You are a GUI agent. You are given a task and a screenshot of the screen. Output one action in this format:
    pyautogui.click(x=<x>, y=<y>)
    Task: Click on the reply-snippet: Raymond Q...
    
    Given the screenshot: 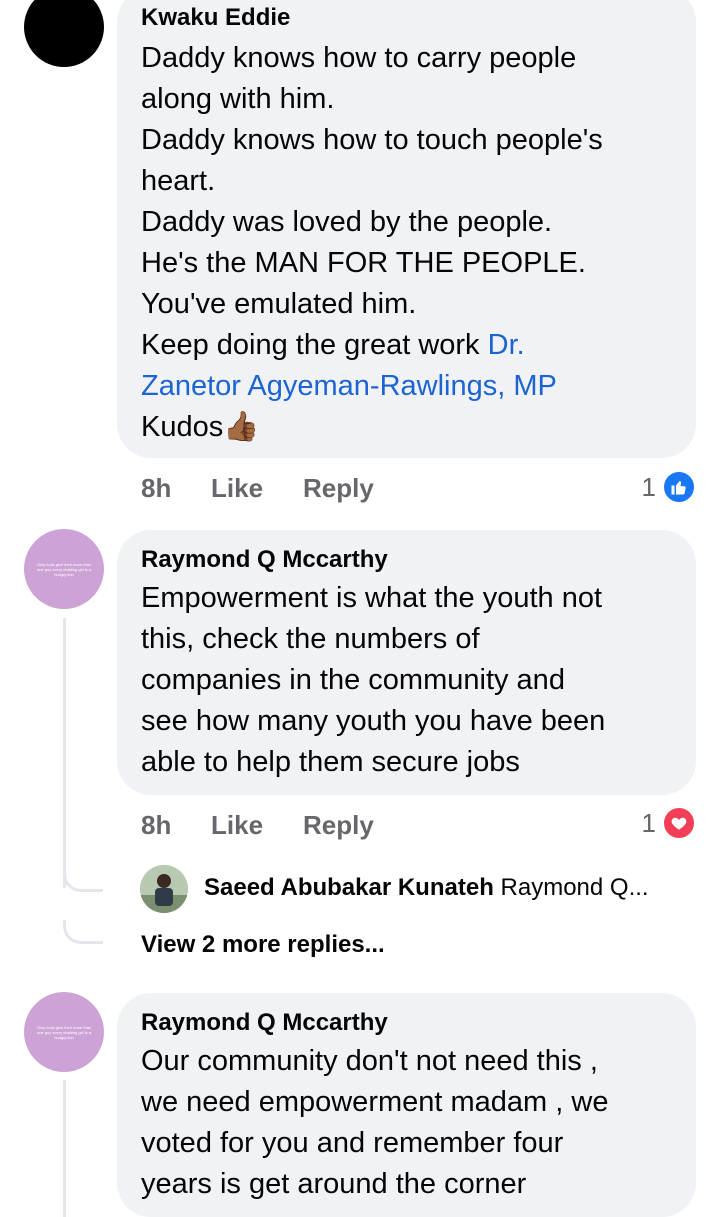 What is the action you would take?
    pyautogui.click(x=574, y=887)
    